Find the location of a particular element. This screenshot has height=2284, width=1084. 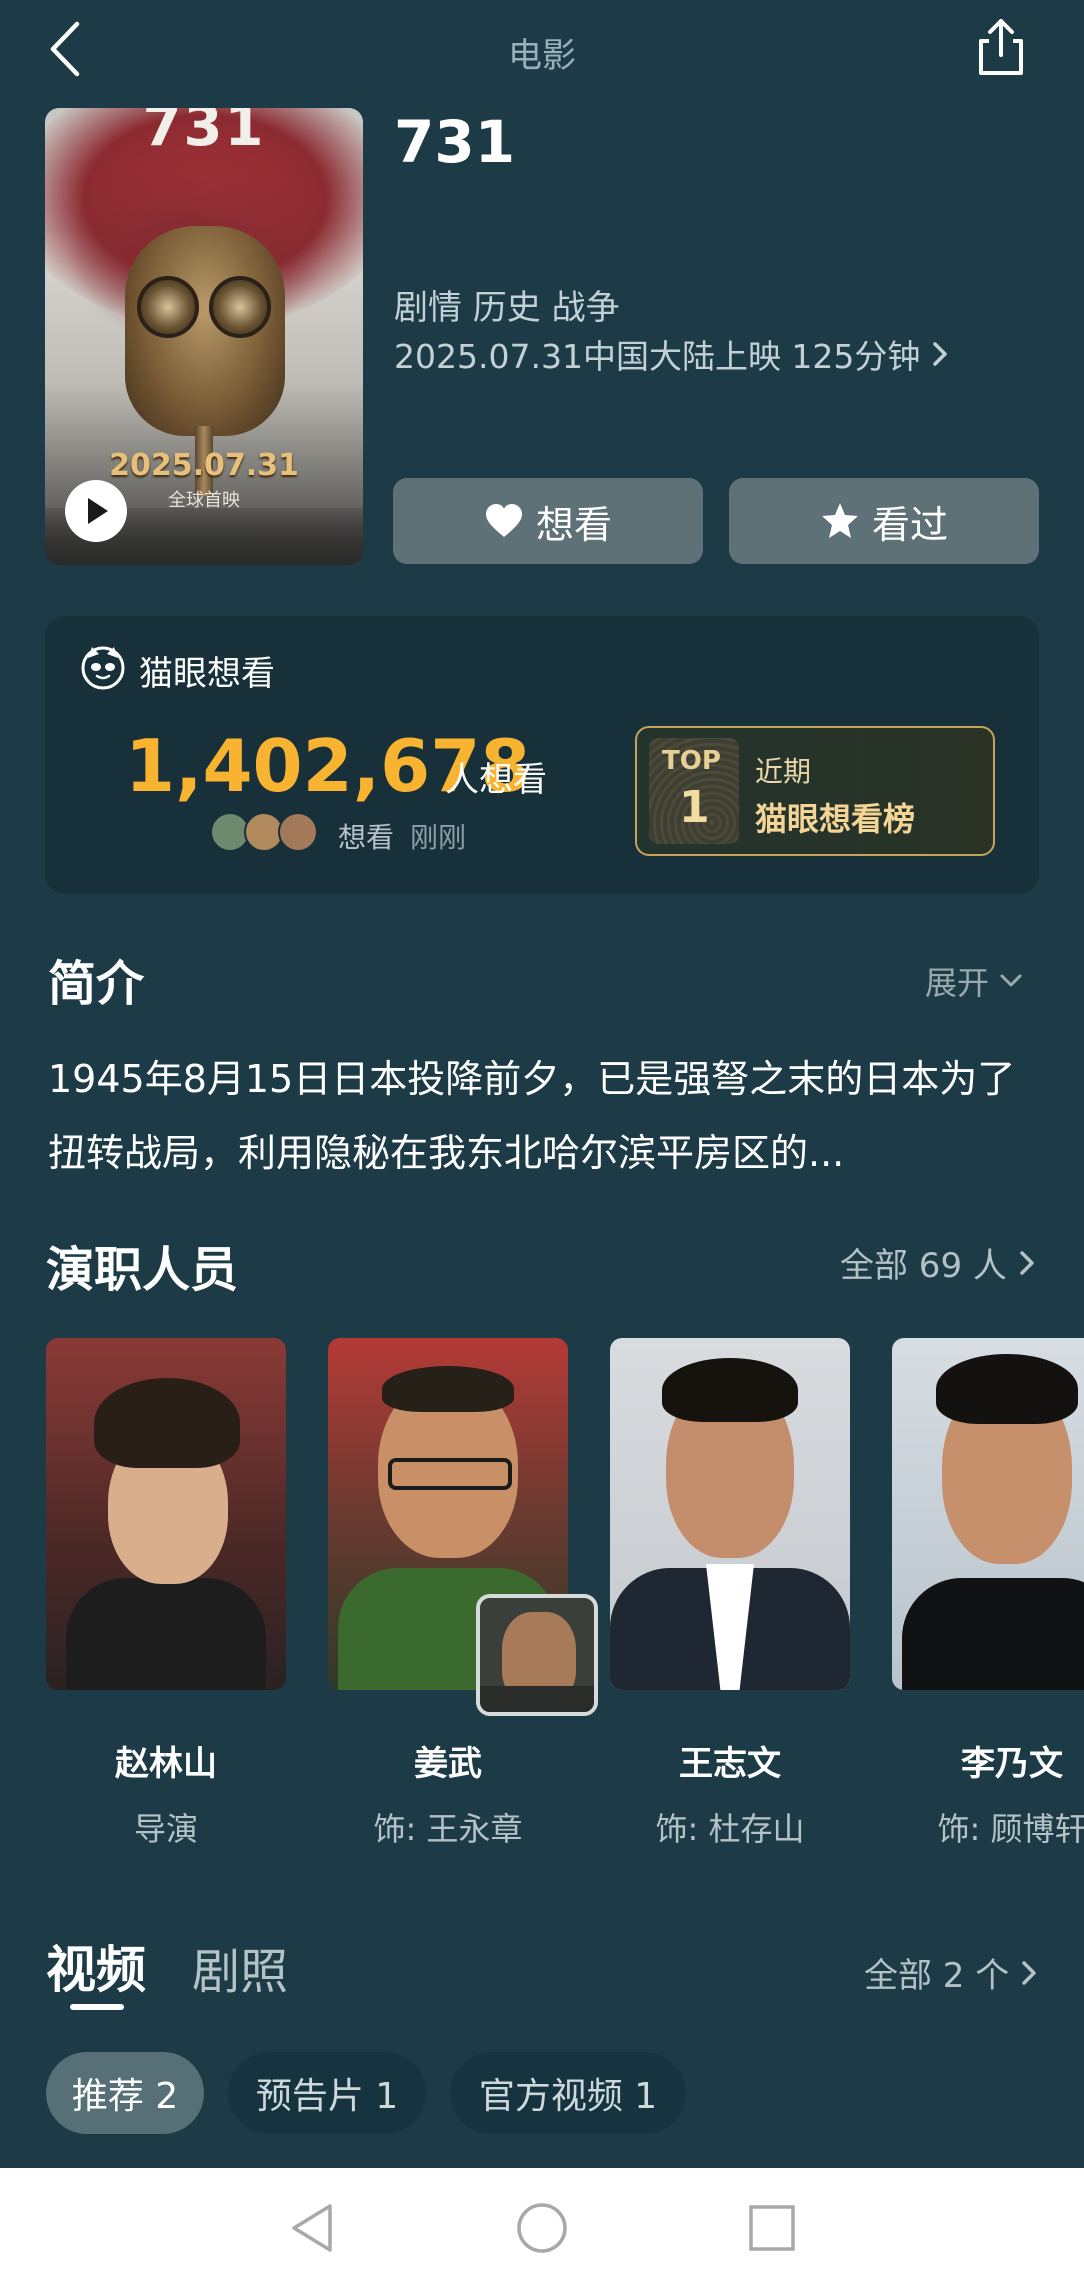

chip-trailer: 预告片 1 is located at coordinates (327, 2093).